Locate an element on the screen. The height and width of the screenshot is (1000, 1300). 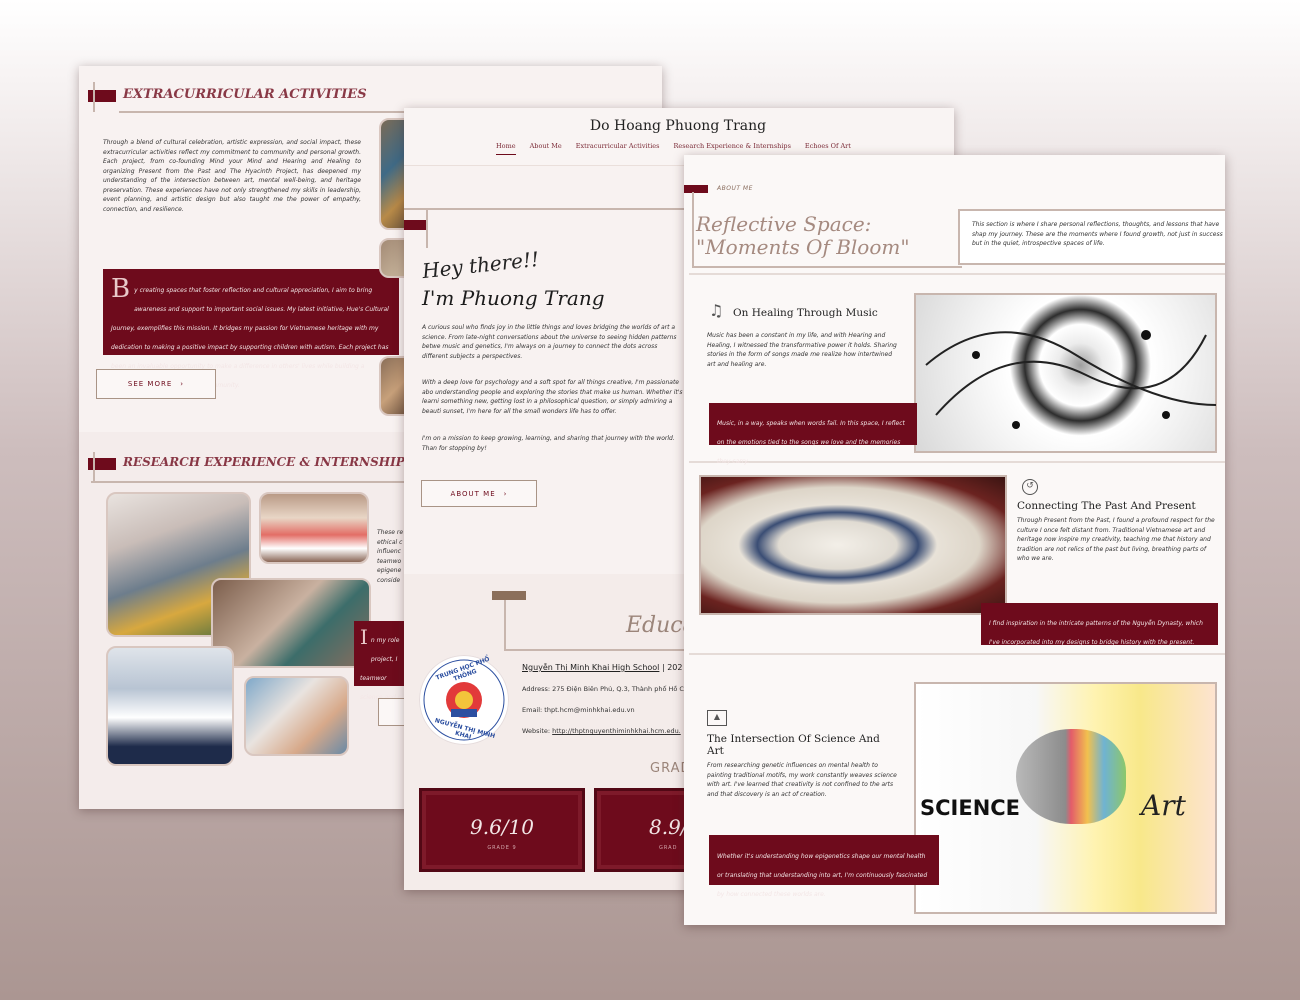
vase-image is located at coordinates (853, 545).